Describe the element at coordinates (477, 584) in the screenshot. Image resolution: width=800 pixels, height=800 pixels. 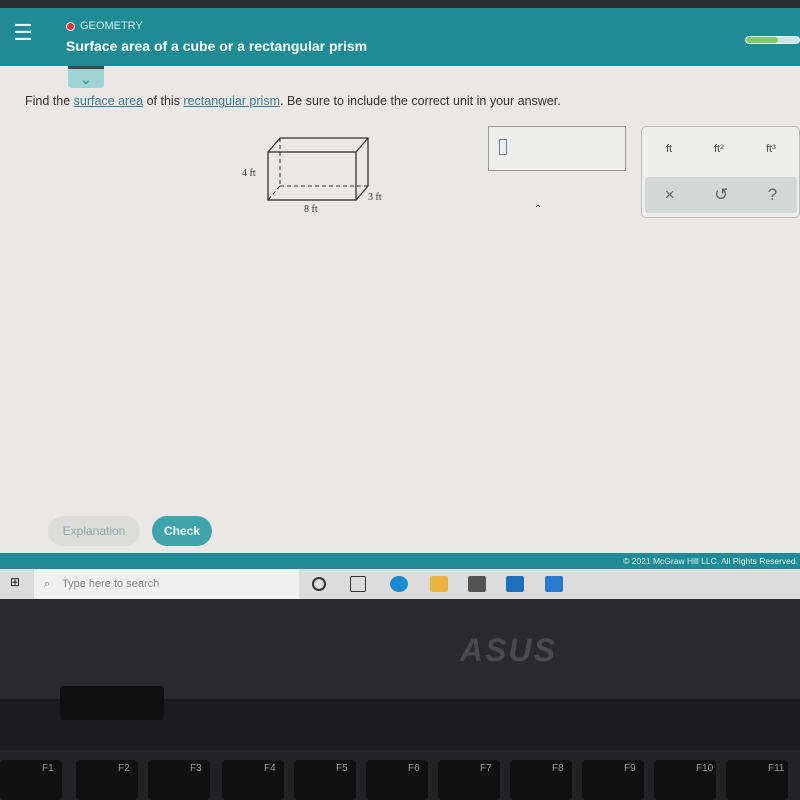
I see `store-icon` at that location.